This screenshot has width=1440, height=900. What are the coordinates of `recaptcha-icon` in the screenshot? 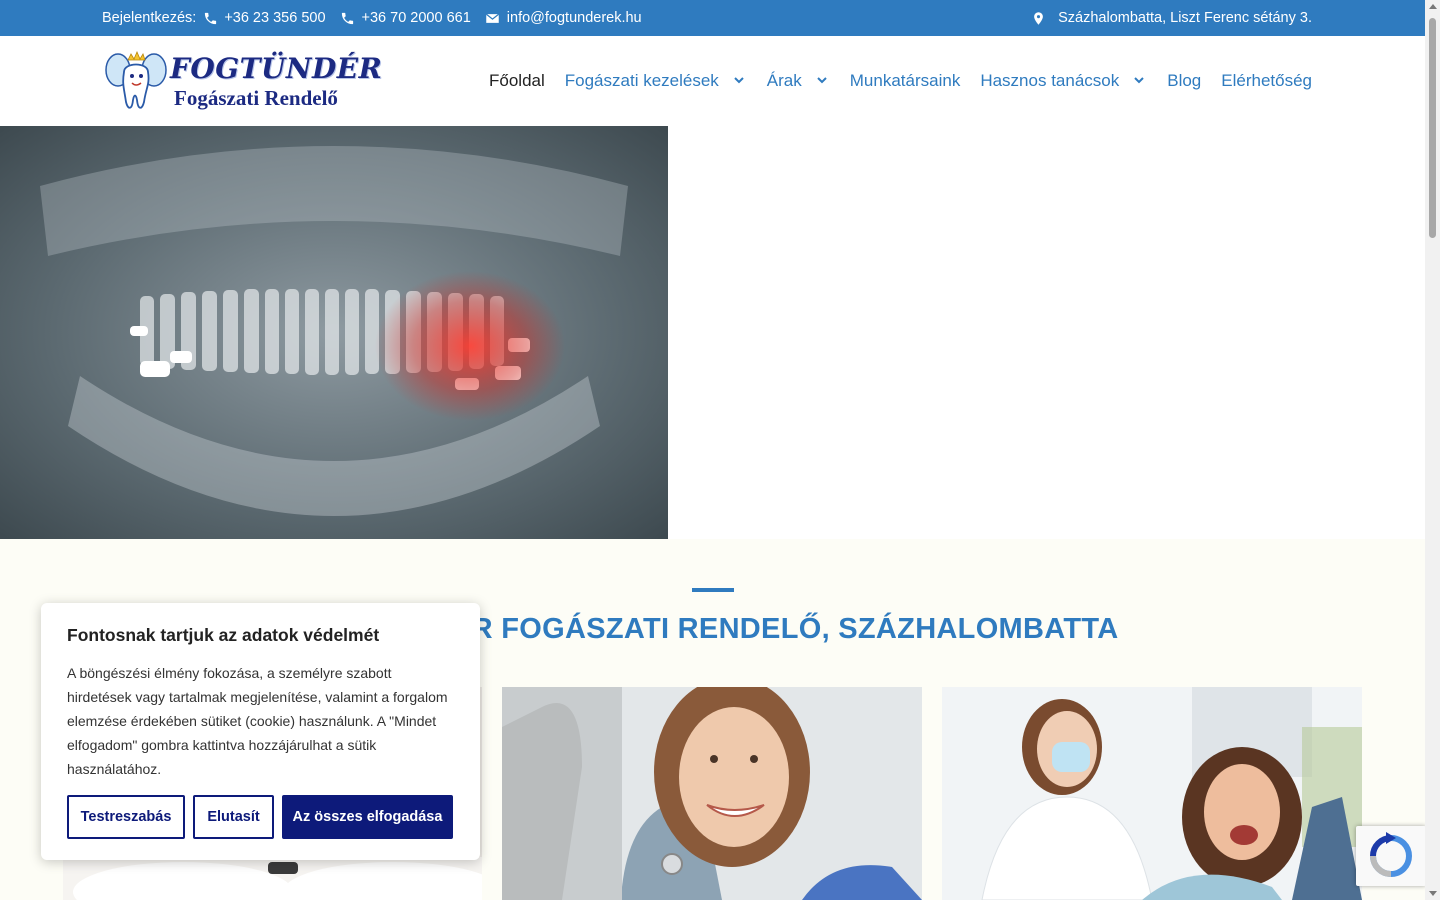 It's located at (1391, 854).